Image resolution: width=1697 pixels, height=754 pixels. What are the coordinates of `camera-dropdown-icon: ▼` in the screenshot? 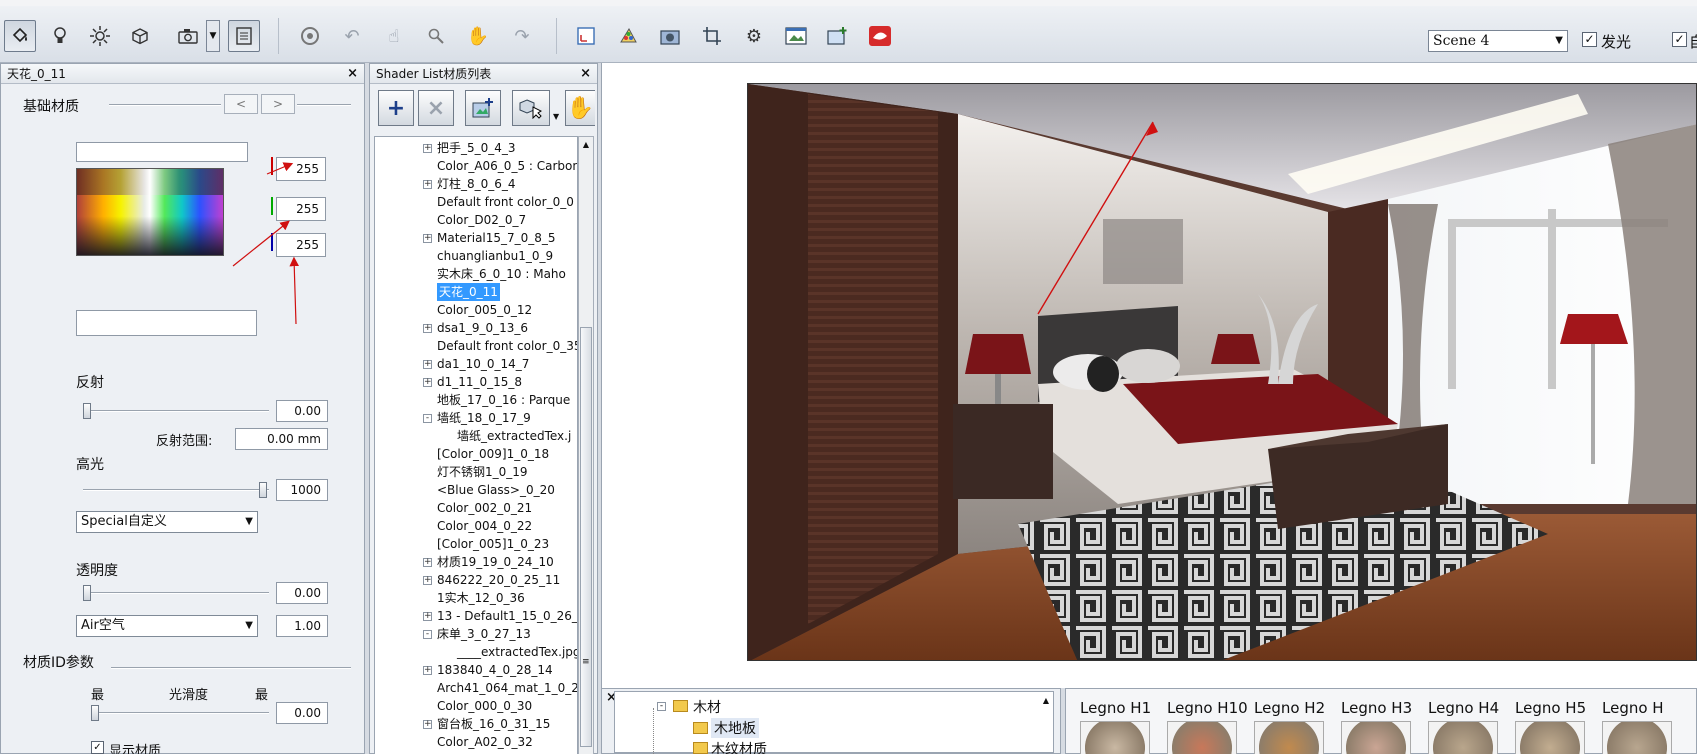 It's located at (213, 36).